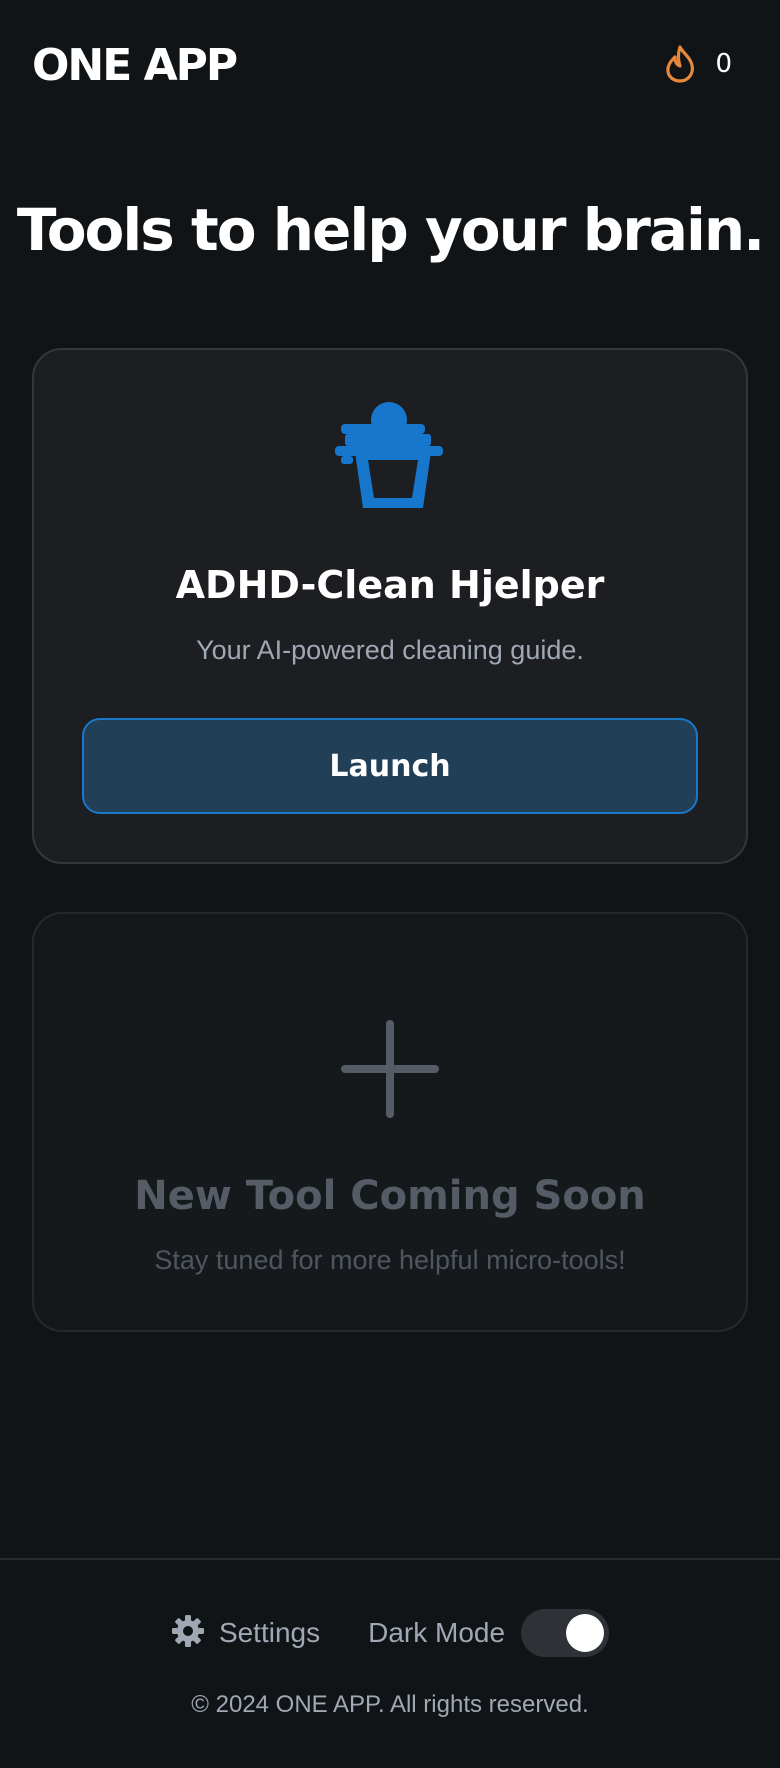  I want to click on cleaning-bucket-icon, so click(390, 458).